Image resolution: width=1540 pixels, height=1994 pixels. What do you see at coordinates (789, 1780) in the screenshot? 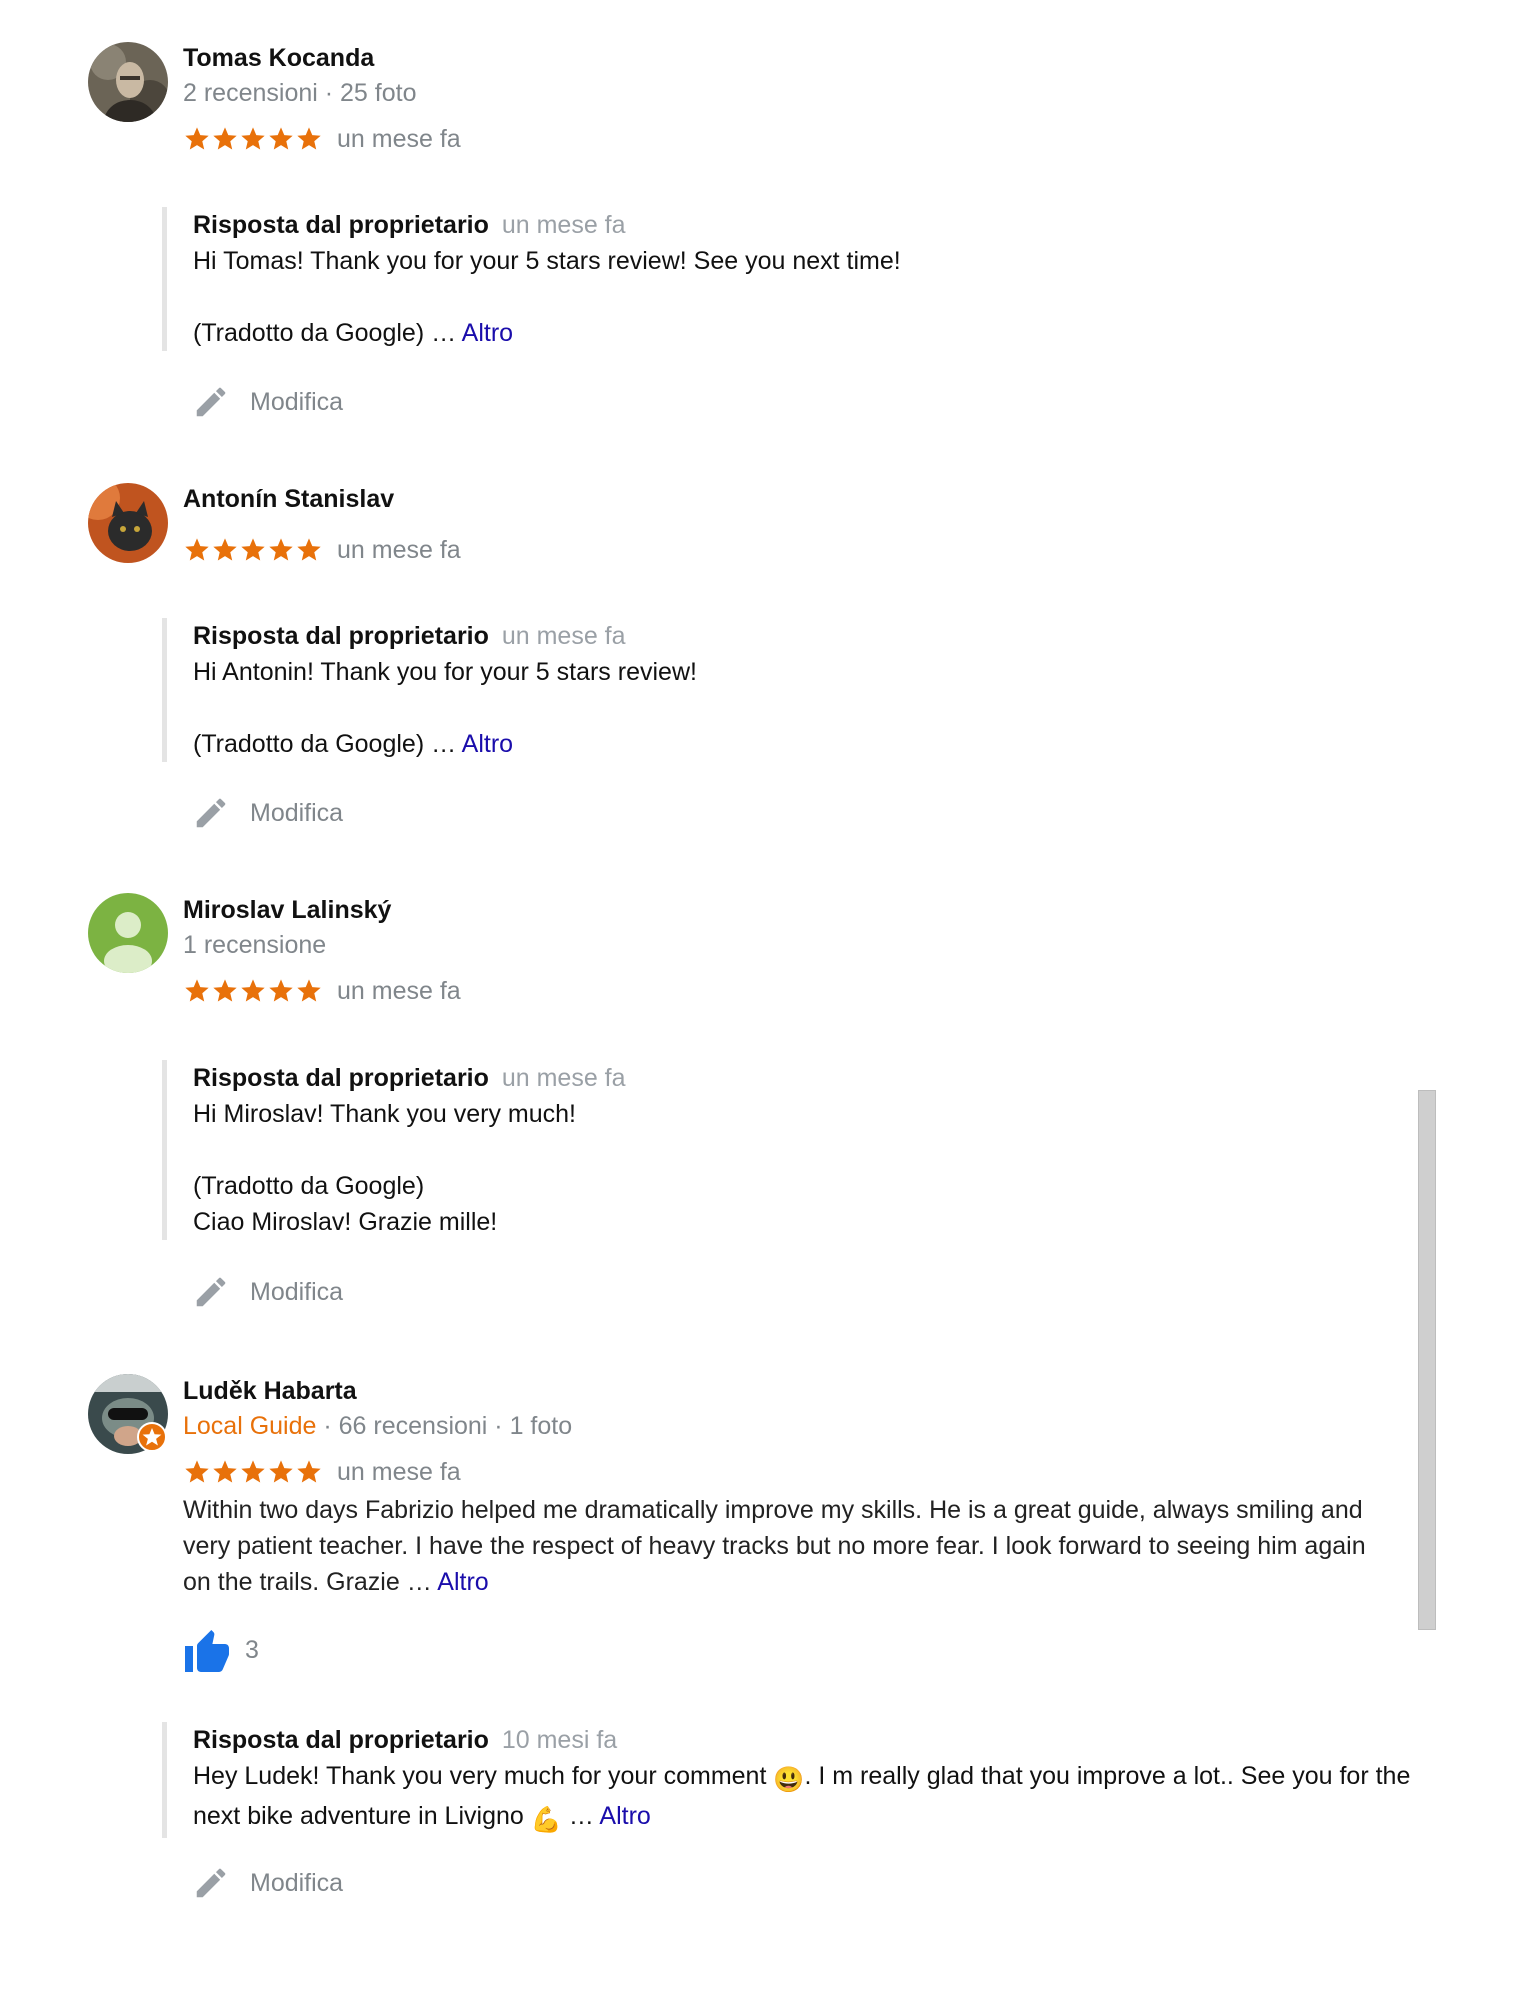
I see `smiley-emoji-icon: 😃` at bounding box center [789, 1780].